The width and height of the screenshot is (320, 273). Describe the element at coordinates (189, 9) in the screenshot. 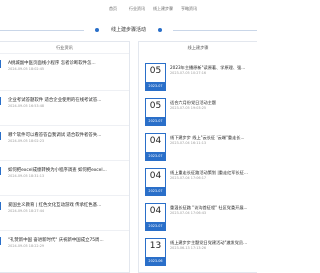

I see `nav-link-other-news: 亨略资讯` at that location.